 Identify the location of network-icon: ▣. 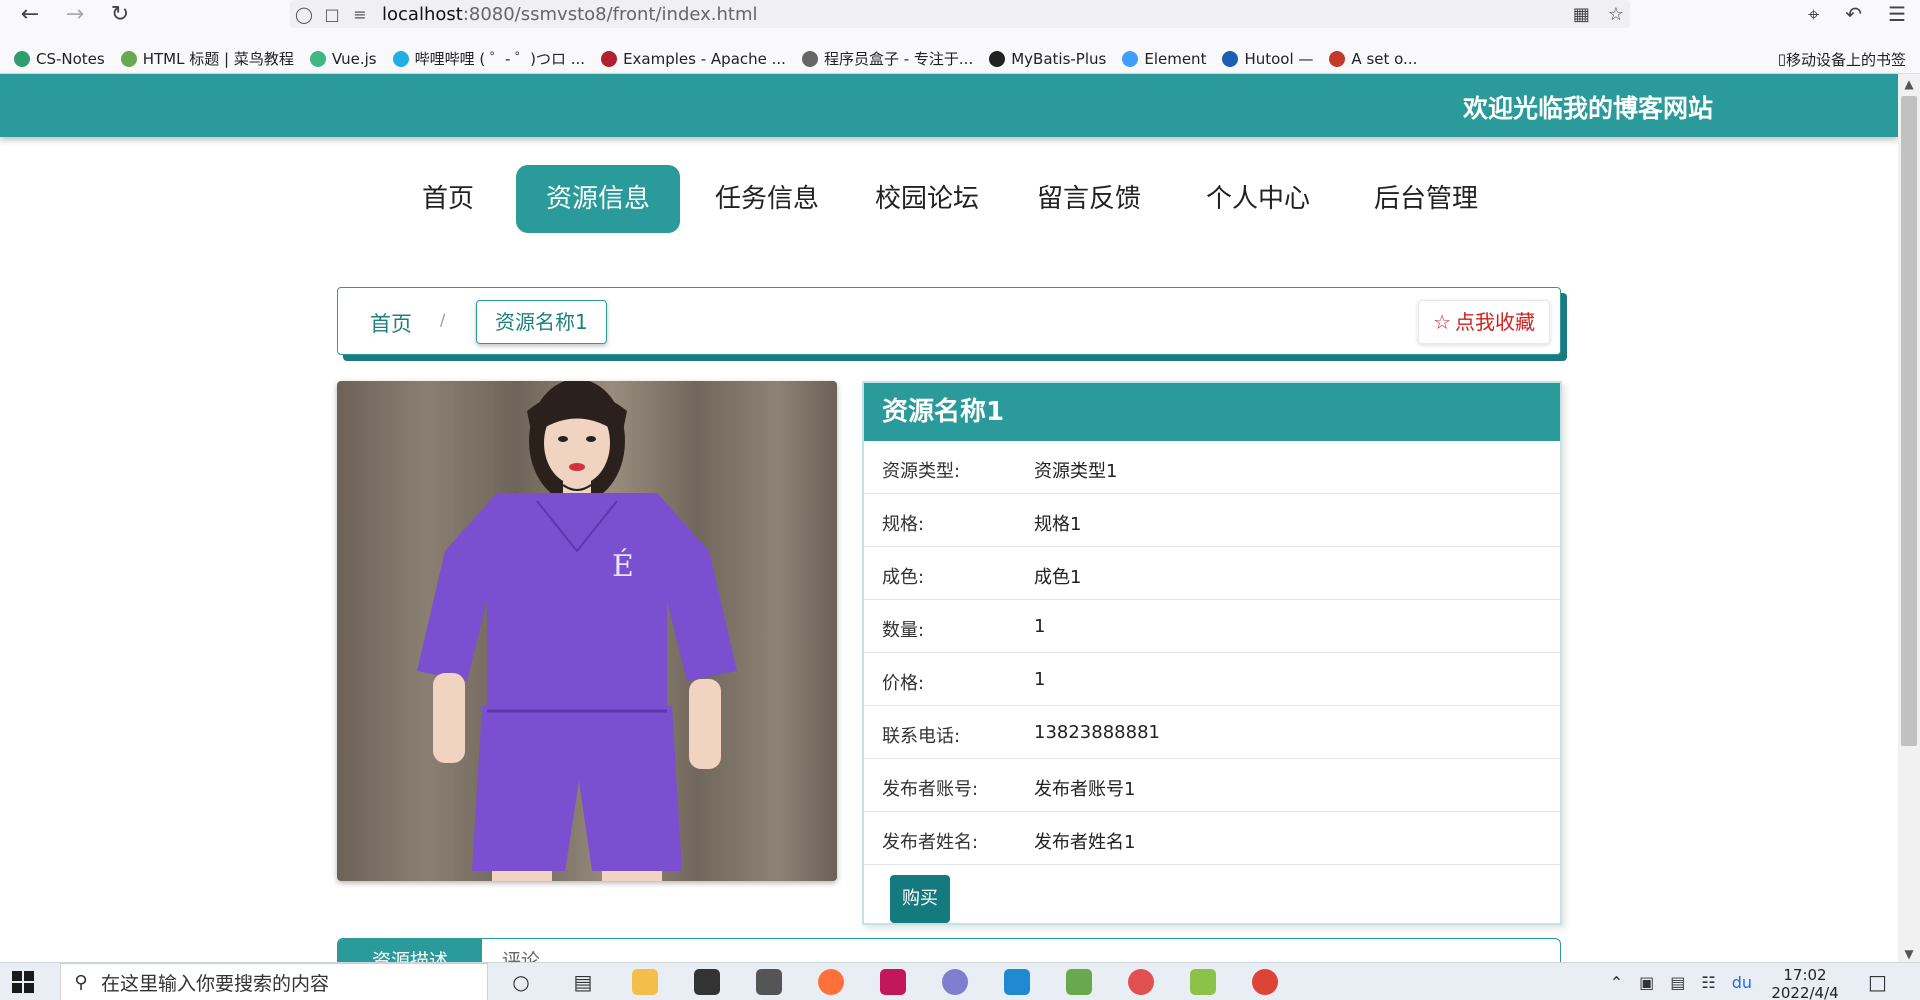
(1646, 982).